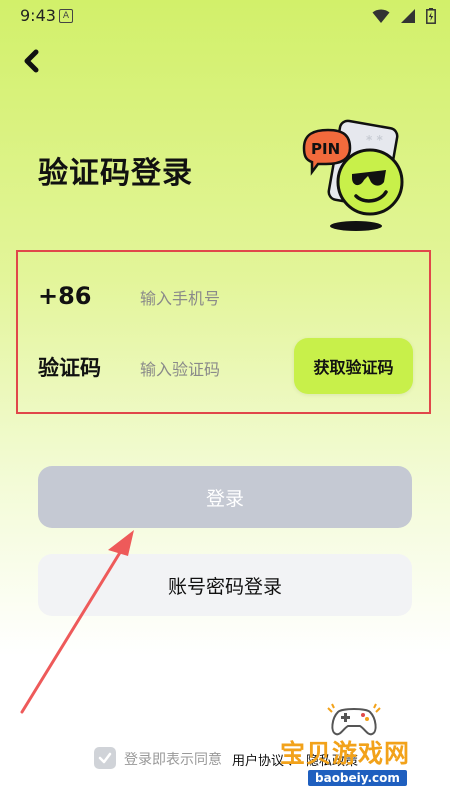 The height and width of the screenshot is (800, 450). What do you see at coordinates (354, 719) in the screenshot?
I see `gamepad-icon` at bounding box center [354, 719].